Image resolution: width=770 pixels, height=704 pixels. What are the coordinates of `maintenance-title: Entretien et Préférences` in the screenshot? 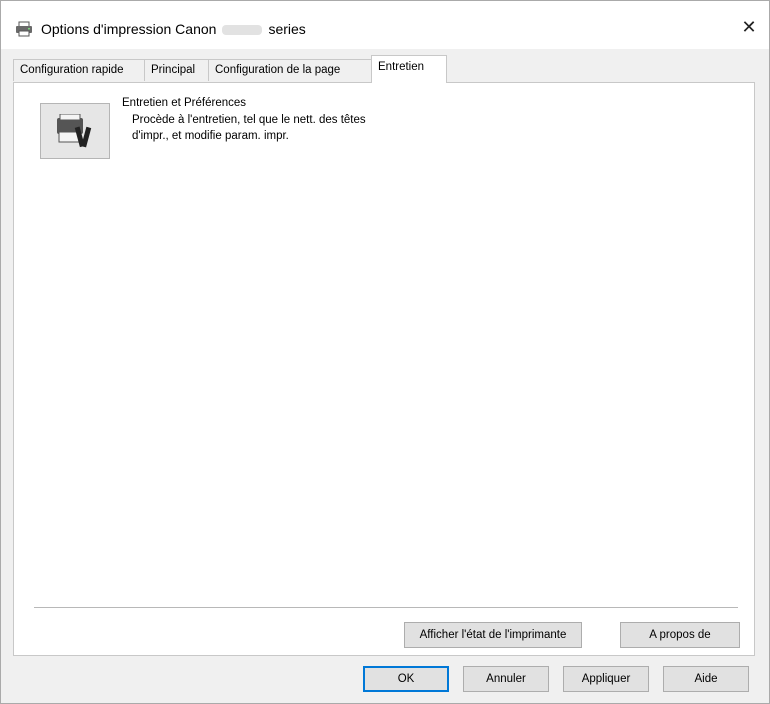 It's located at (184, 103).